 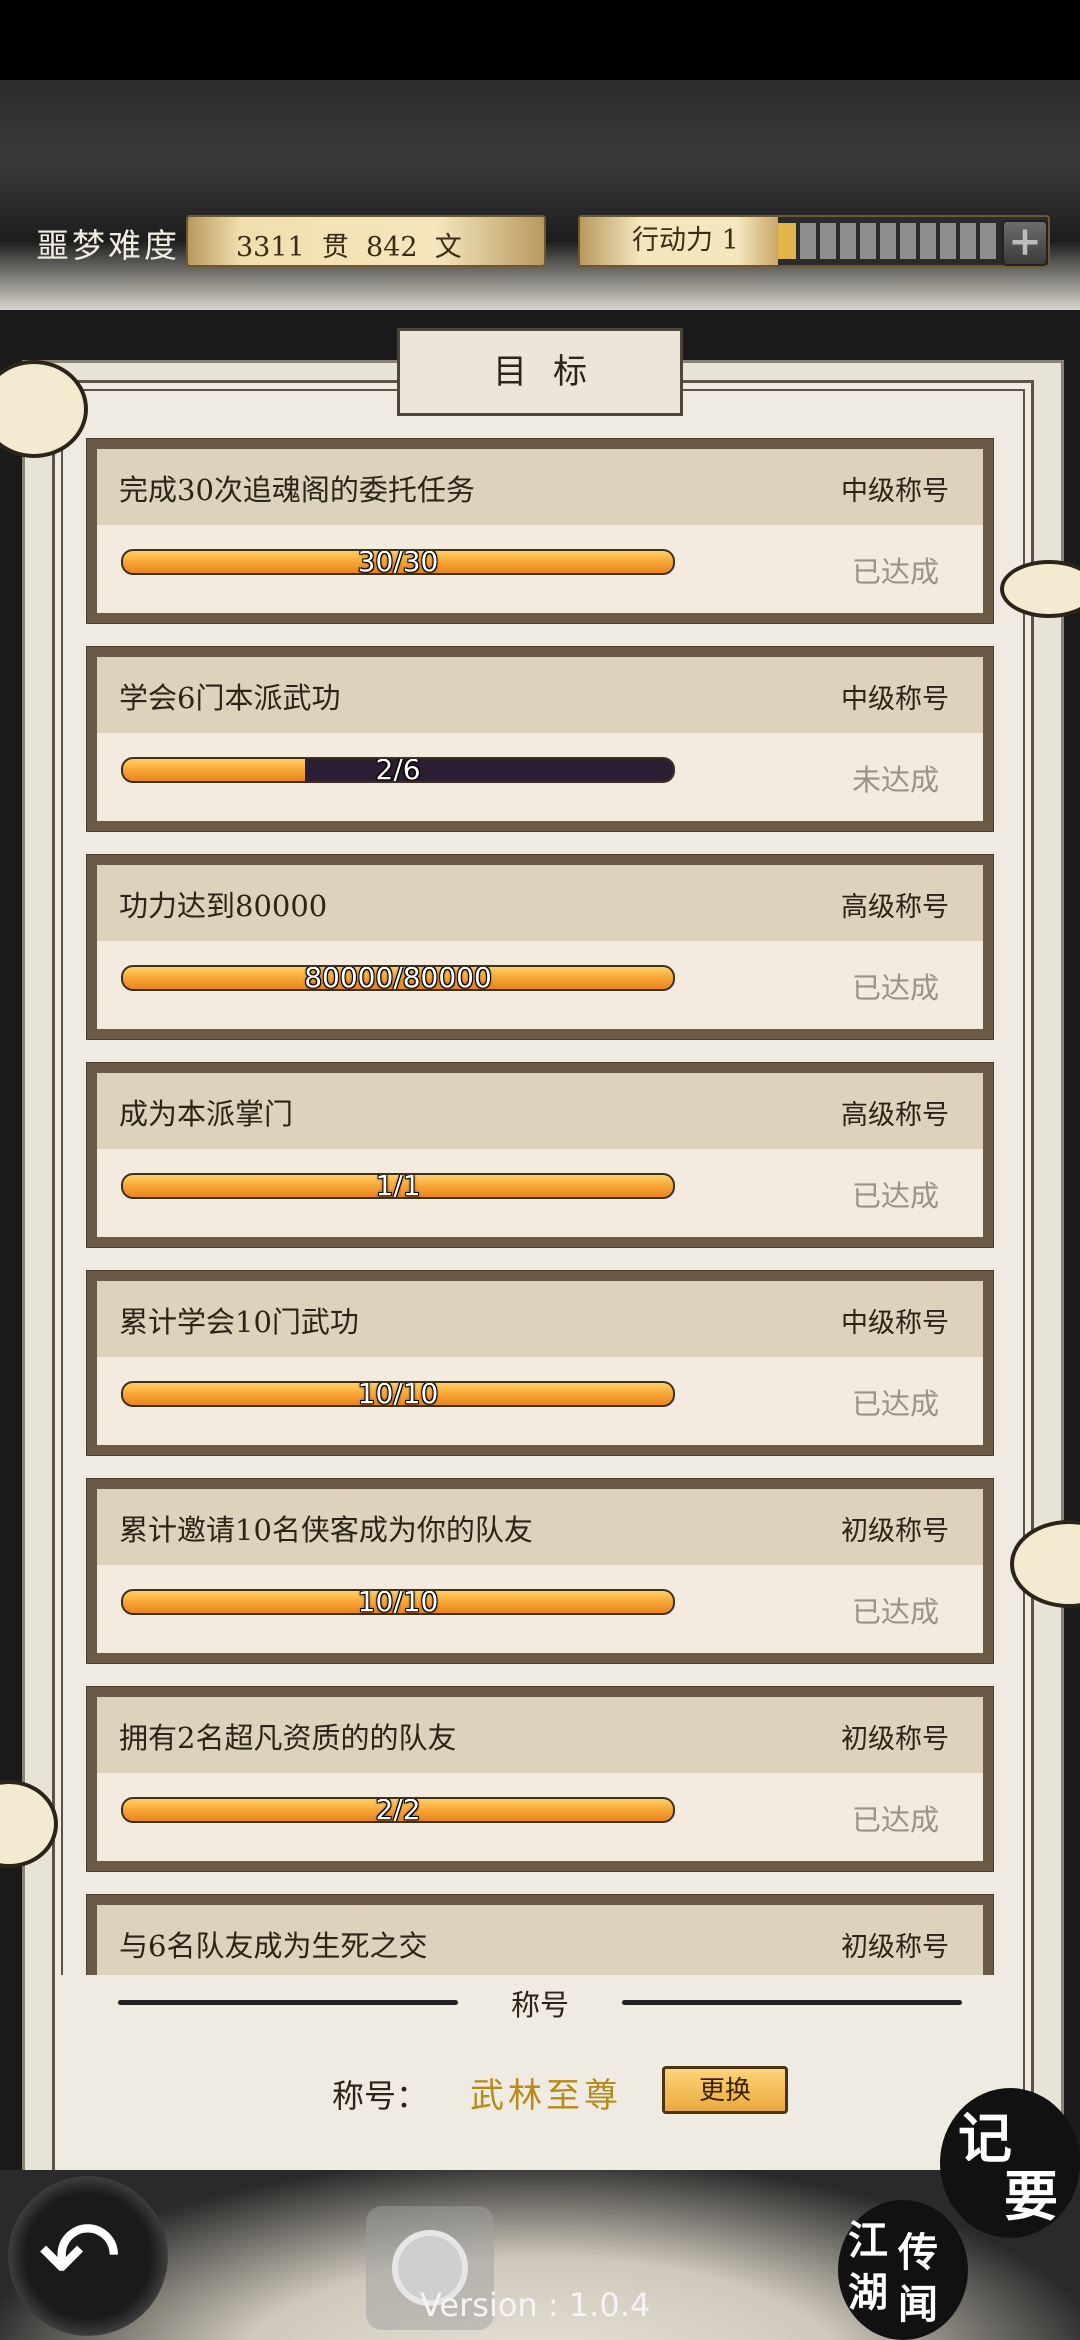 I want to click on change-title-button: 更换, so click(x=725, y=2090).